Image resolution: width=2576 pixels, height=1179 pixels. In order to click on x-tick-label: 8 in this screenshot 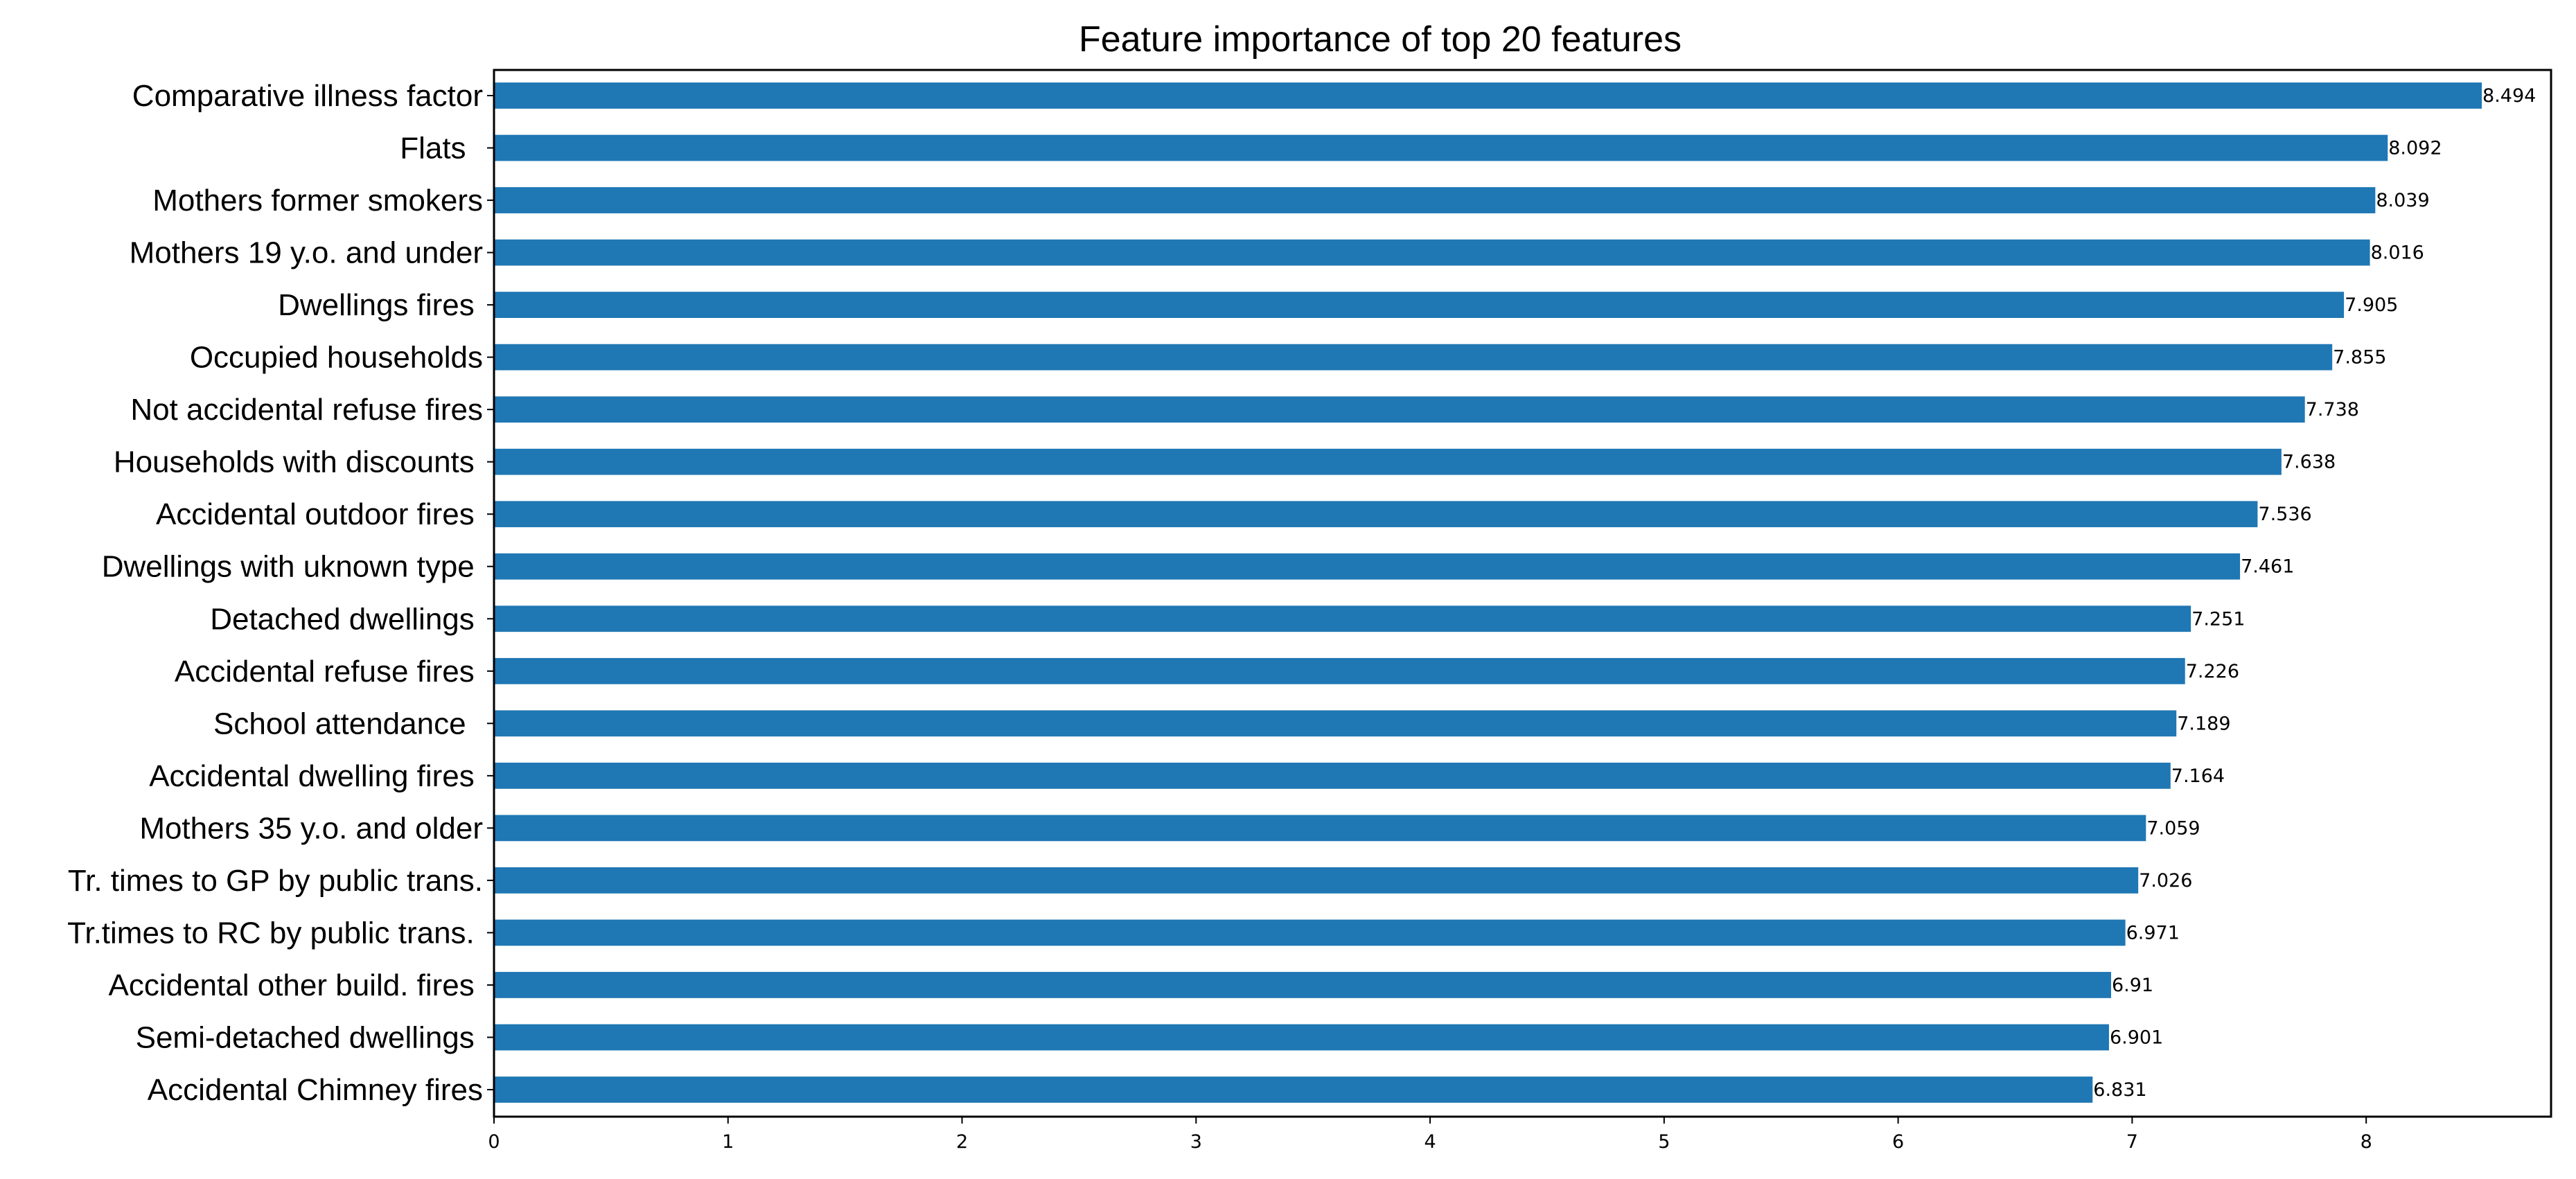, I will do `click(2366, 1142)`.